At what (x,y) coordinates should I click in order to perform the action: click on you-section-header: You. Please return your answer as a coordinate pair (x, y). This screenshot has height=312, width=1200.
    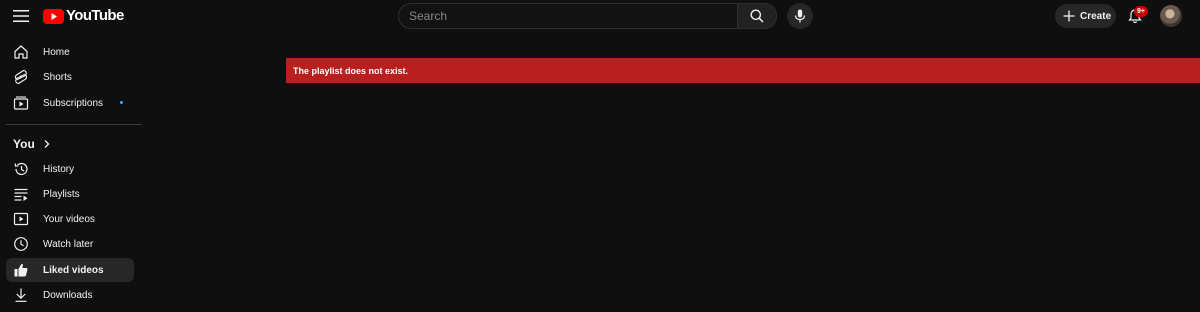
    Looking at the image, I should click on (32, 144).